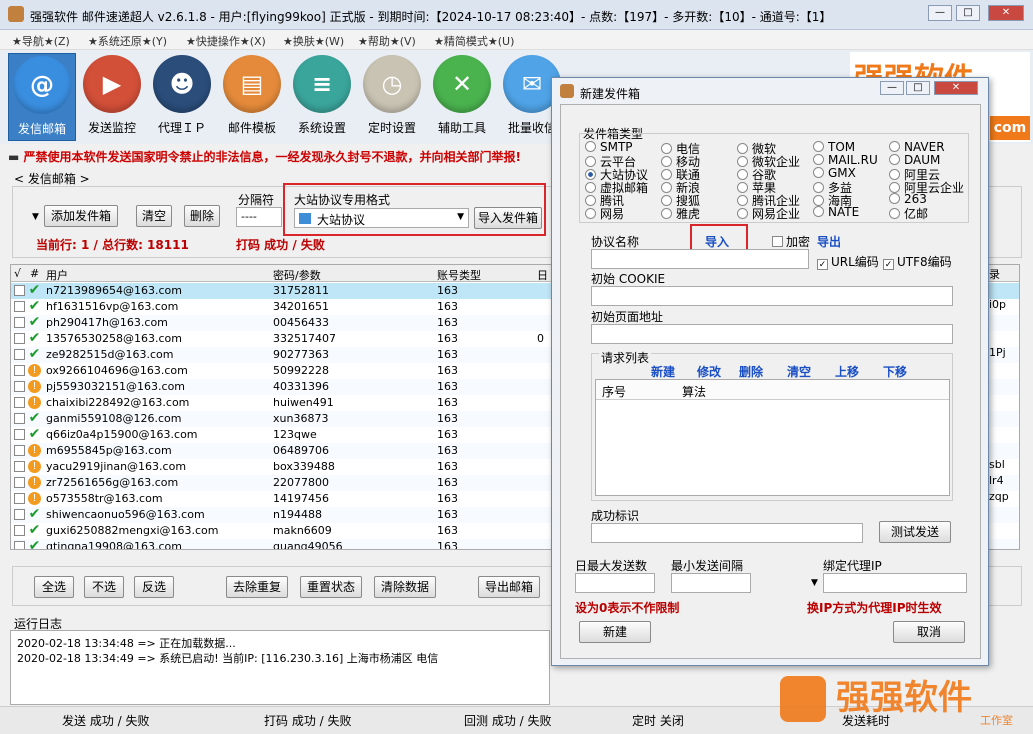 This screenshot has height=734, width=1033. I want to click on protocol-name-input, so click(700, 259).